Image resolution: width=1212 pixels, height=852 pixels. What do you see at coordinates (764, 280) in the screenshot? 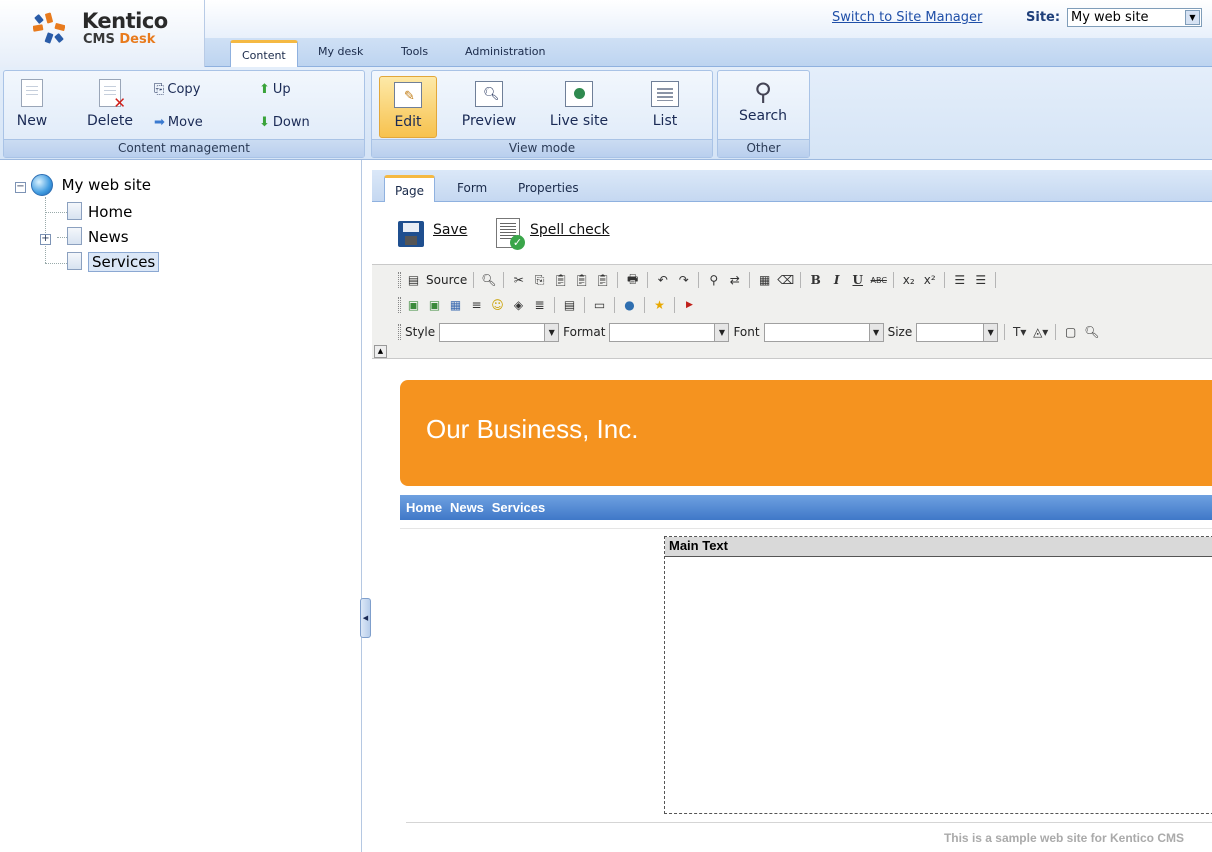
I see `select-all-icon: ▦` at bounding box center [764, 280].